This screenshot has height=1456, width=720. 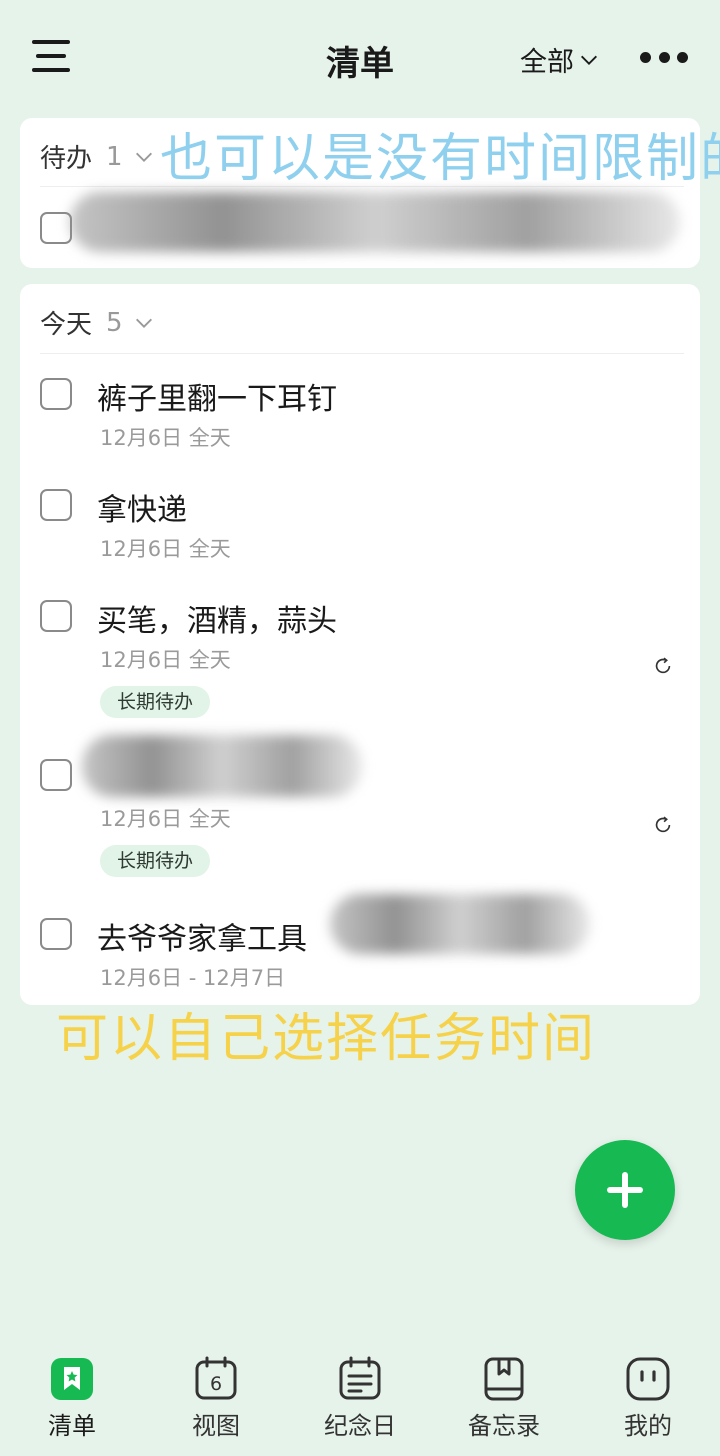 I want to click on section-label: 待办, so click(x=66, y=159).